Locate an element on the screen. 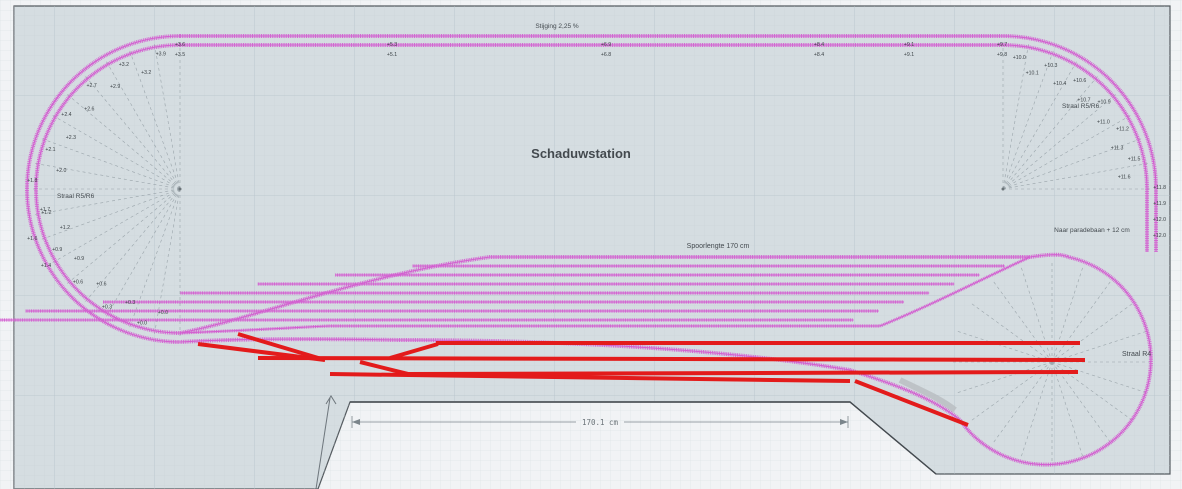 This screenshot has width=1182, height=489. elev-inner-4: +9.1 is located at coordinates (909, 55).